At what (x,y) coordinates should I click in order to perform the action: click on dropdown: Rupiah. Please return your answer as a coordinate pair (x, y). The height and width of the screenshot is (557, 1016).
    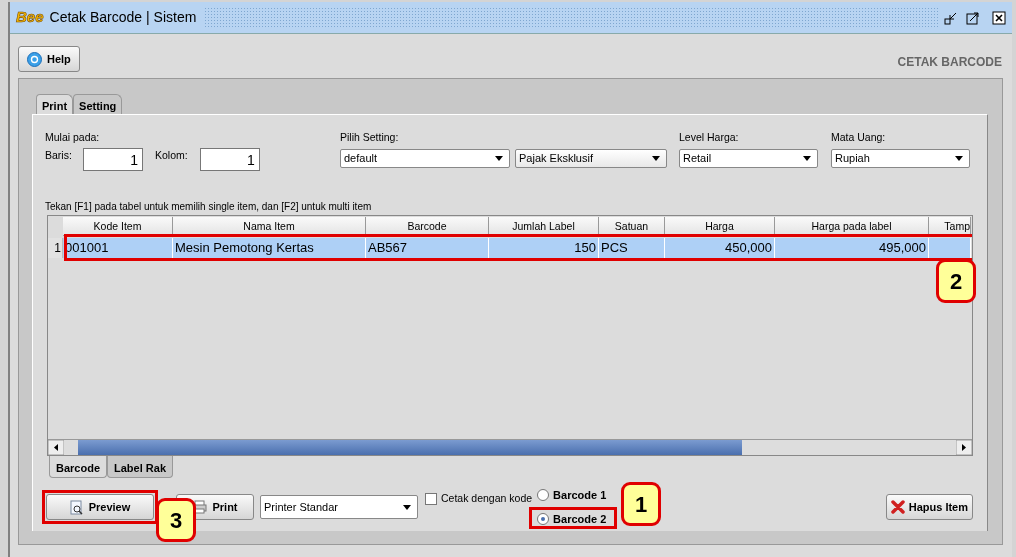
    Looking at the image, I should click on (900, 158).